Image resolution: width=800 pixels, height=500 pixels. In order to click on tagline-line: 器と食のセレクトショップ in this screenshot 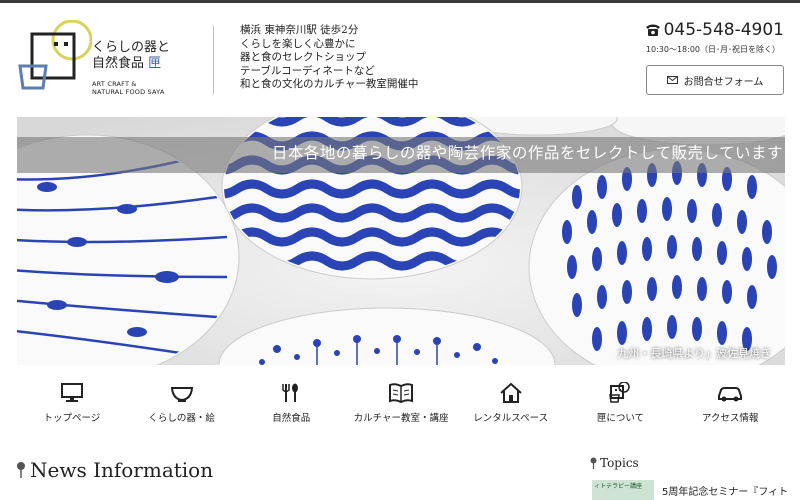, I will do `click(303, 57)`.